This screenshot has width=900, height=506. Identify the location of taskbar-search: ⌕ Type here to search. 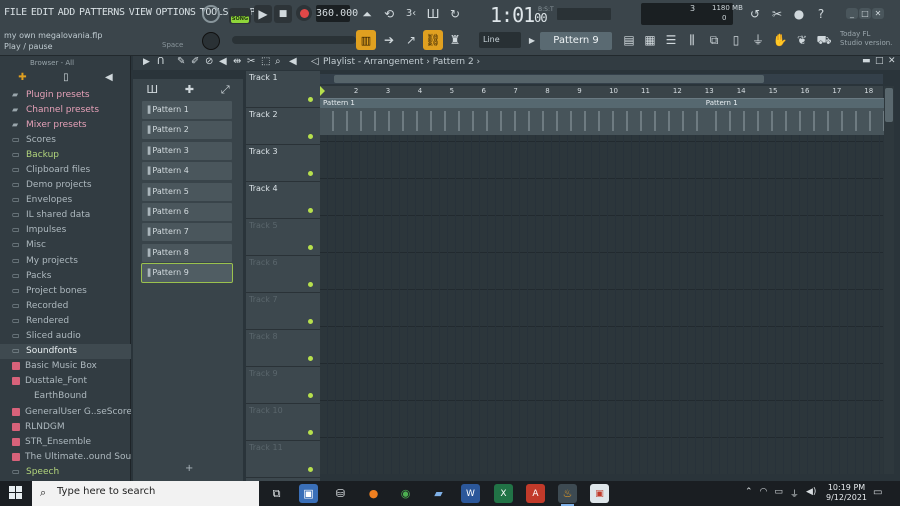
(145, 493).